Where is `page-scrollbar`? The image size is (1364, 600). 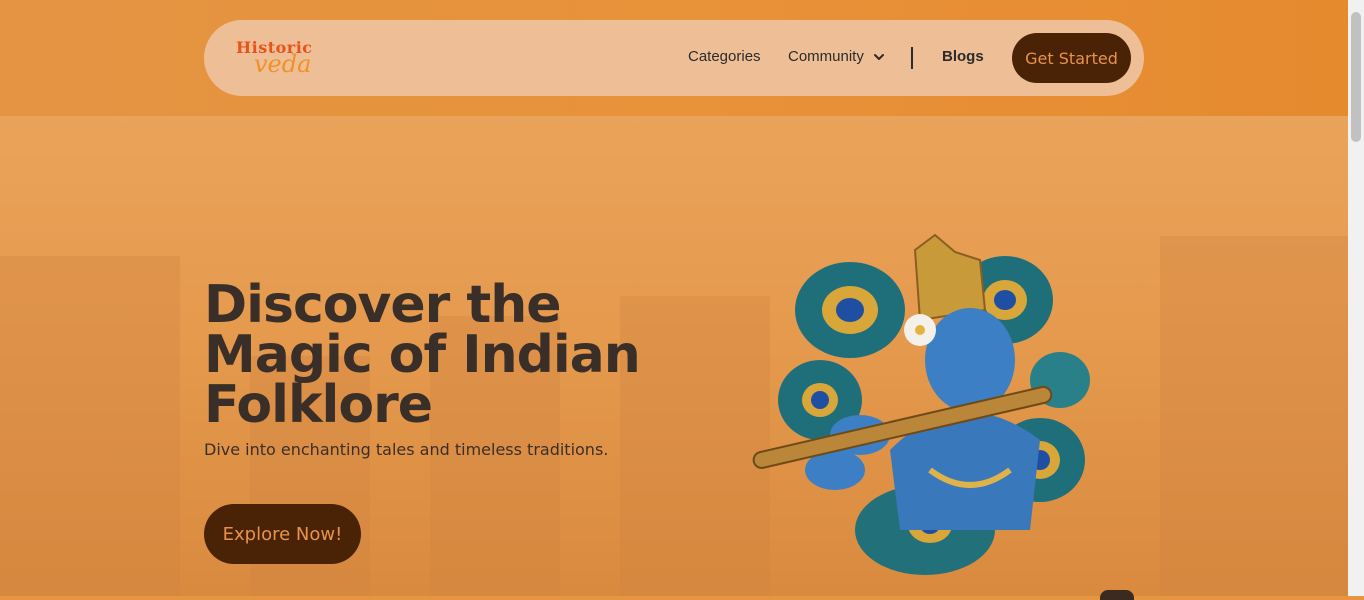 page-scrollbar is located at coordinates (1356, 298).